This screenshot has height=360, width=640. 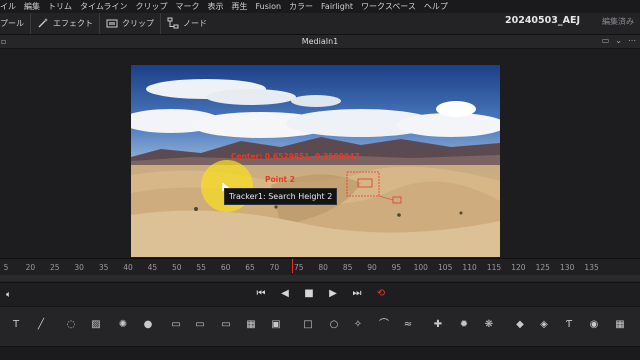 What do you see at coordinates (347, 267) in the screenshot?
I see `ruler-tick-label: 85` at bounding box center [347, 267].